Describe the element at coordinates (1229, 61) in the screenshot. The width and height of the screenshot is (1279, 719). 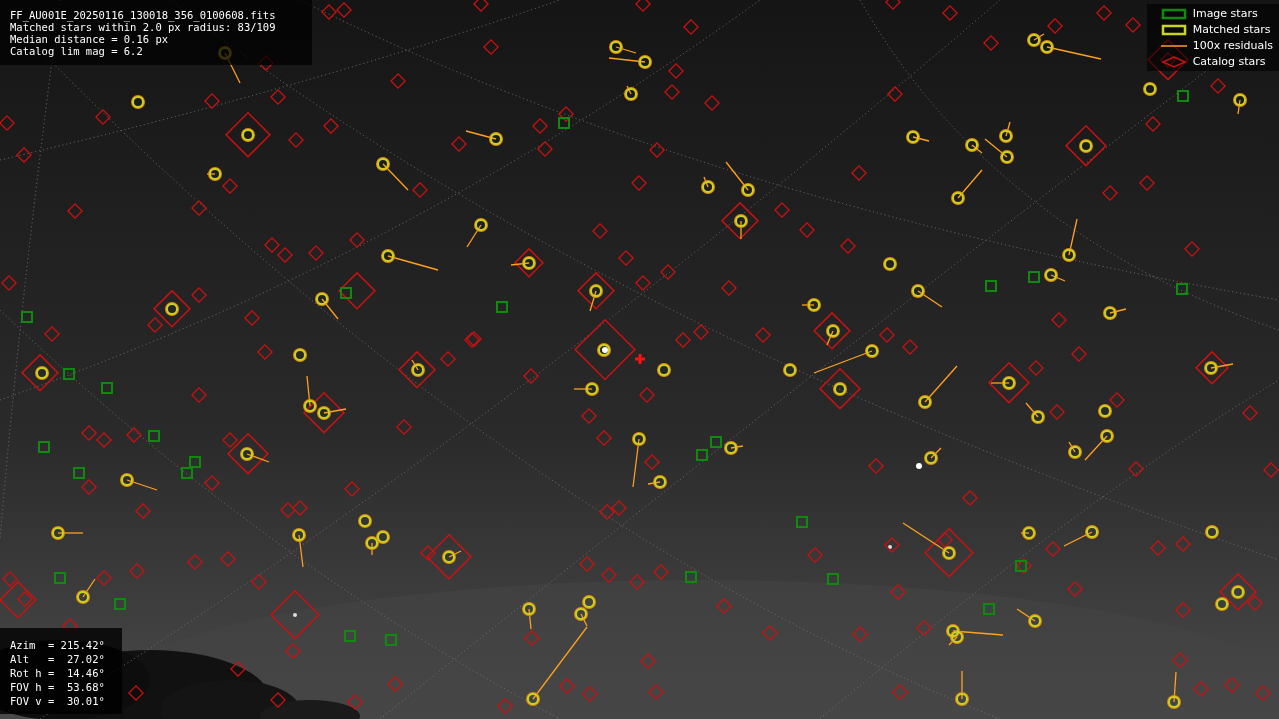
I see `legend-label: Catalog stars` at that location.